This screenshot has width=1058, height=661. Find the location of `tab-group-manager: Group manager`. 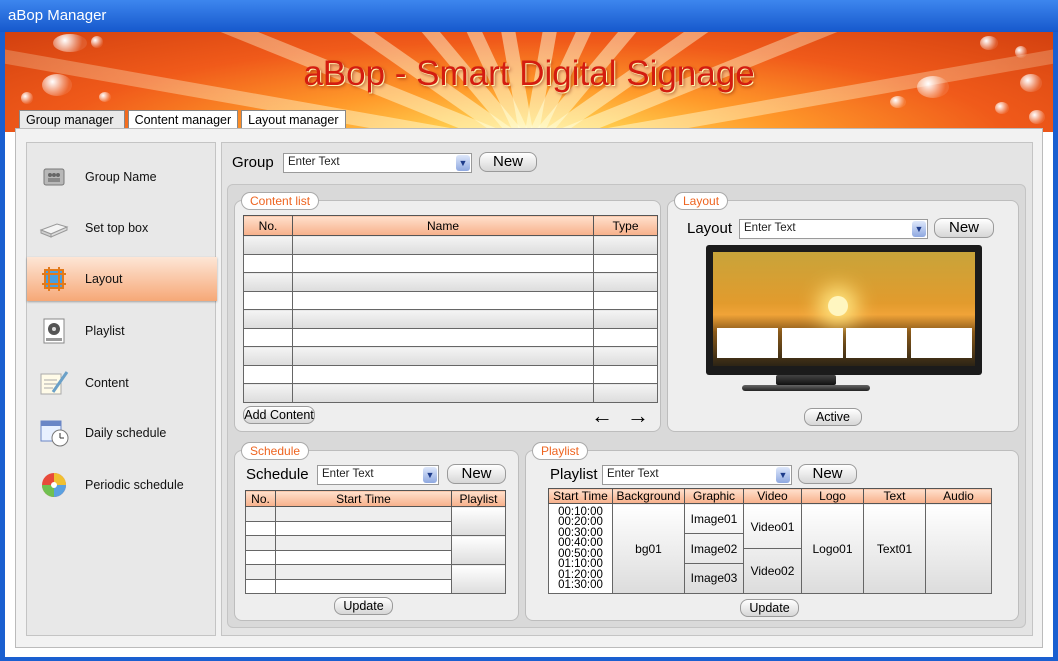

tab-group-manager: Group manager is located at coordinates (72, 120).